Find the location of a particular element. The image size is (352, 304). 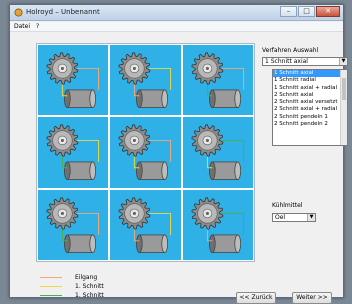

legend: Eilgang 1. Schnitt 1. Schnitt is located at coordinates (80, 286).